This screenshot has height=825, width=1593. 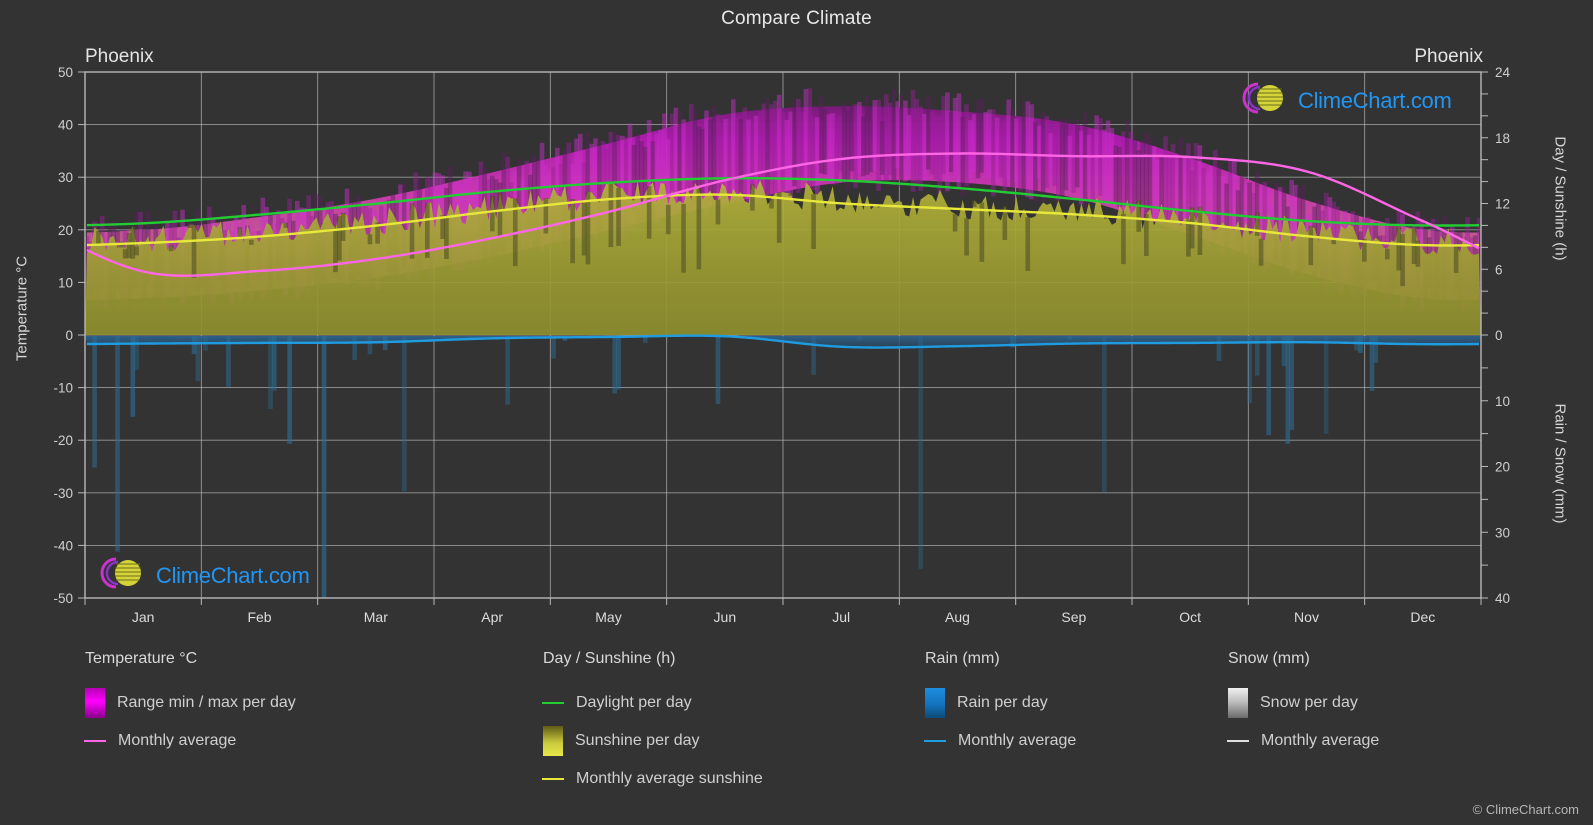 I want to click on svg-text: 50, so click(x=65, y=72).